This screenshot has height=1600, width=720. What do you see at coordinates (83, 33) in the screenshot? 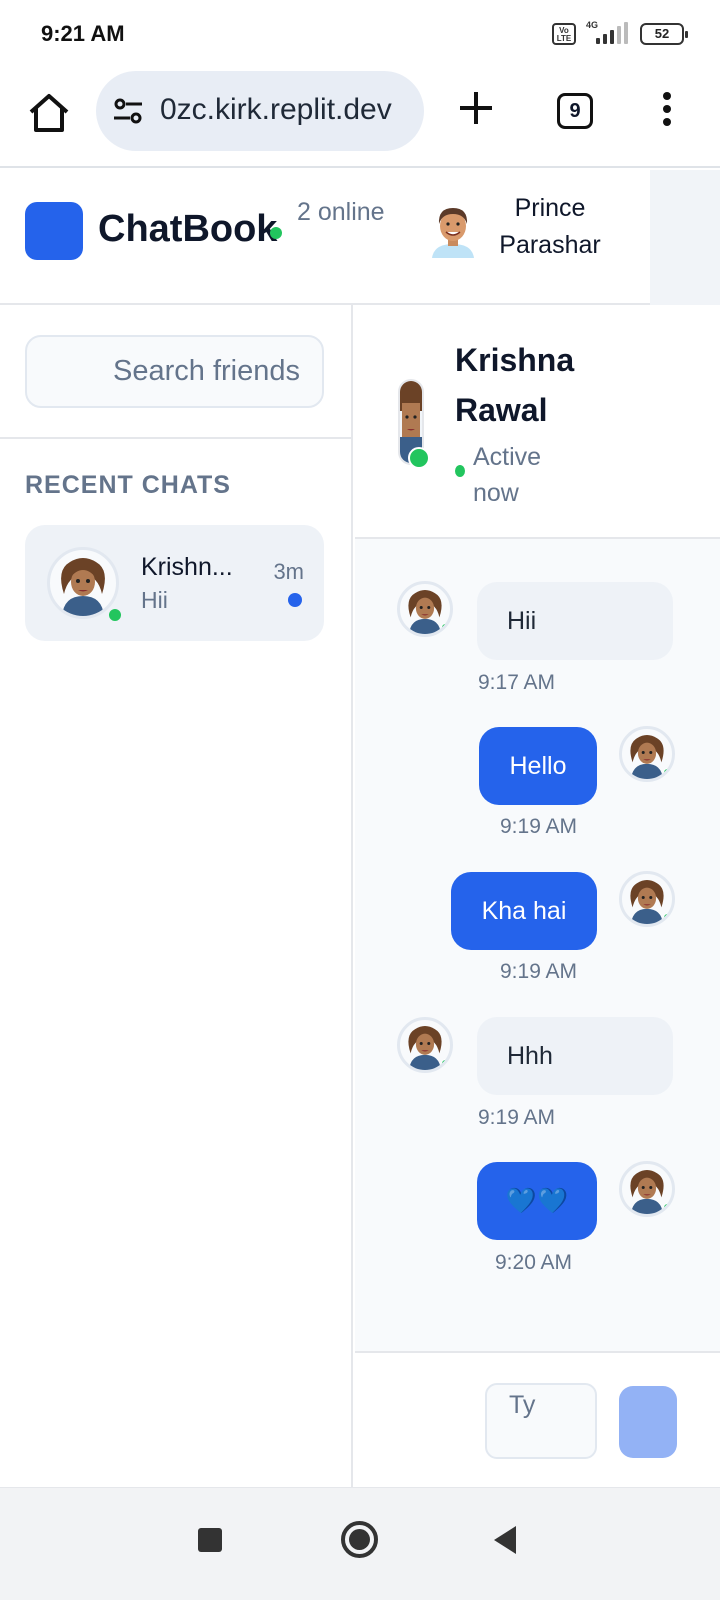
I see `status-time: 9:21 AM` at bounding box center [83, 33].